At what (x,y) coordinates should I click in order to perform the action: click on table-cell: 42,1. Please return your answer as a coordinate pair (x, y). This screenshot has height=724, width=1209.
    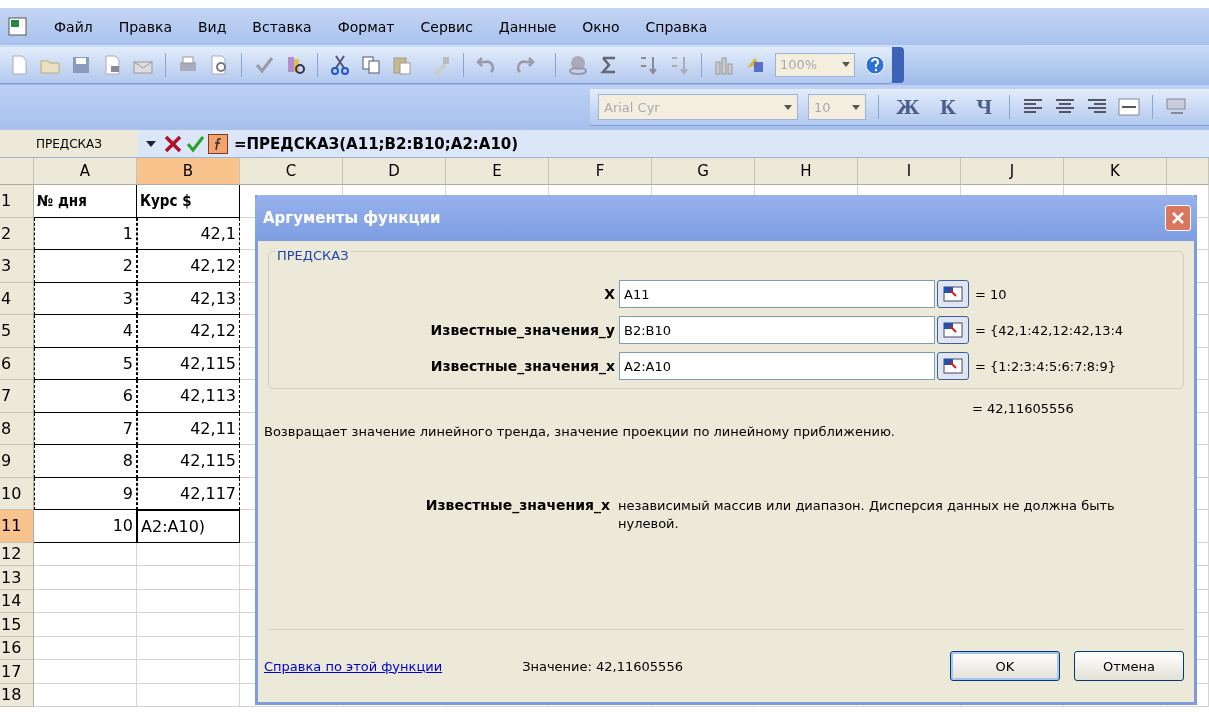
    Looking at the image, I should click on (188, 233).